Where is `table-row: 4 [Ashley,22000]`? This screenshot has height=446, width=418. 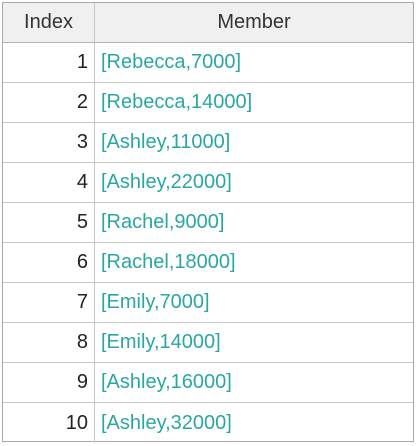 table-row: 4 [Ashley,22000] is located at coordinates (208, 183).